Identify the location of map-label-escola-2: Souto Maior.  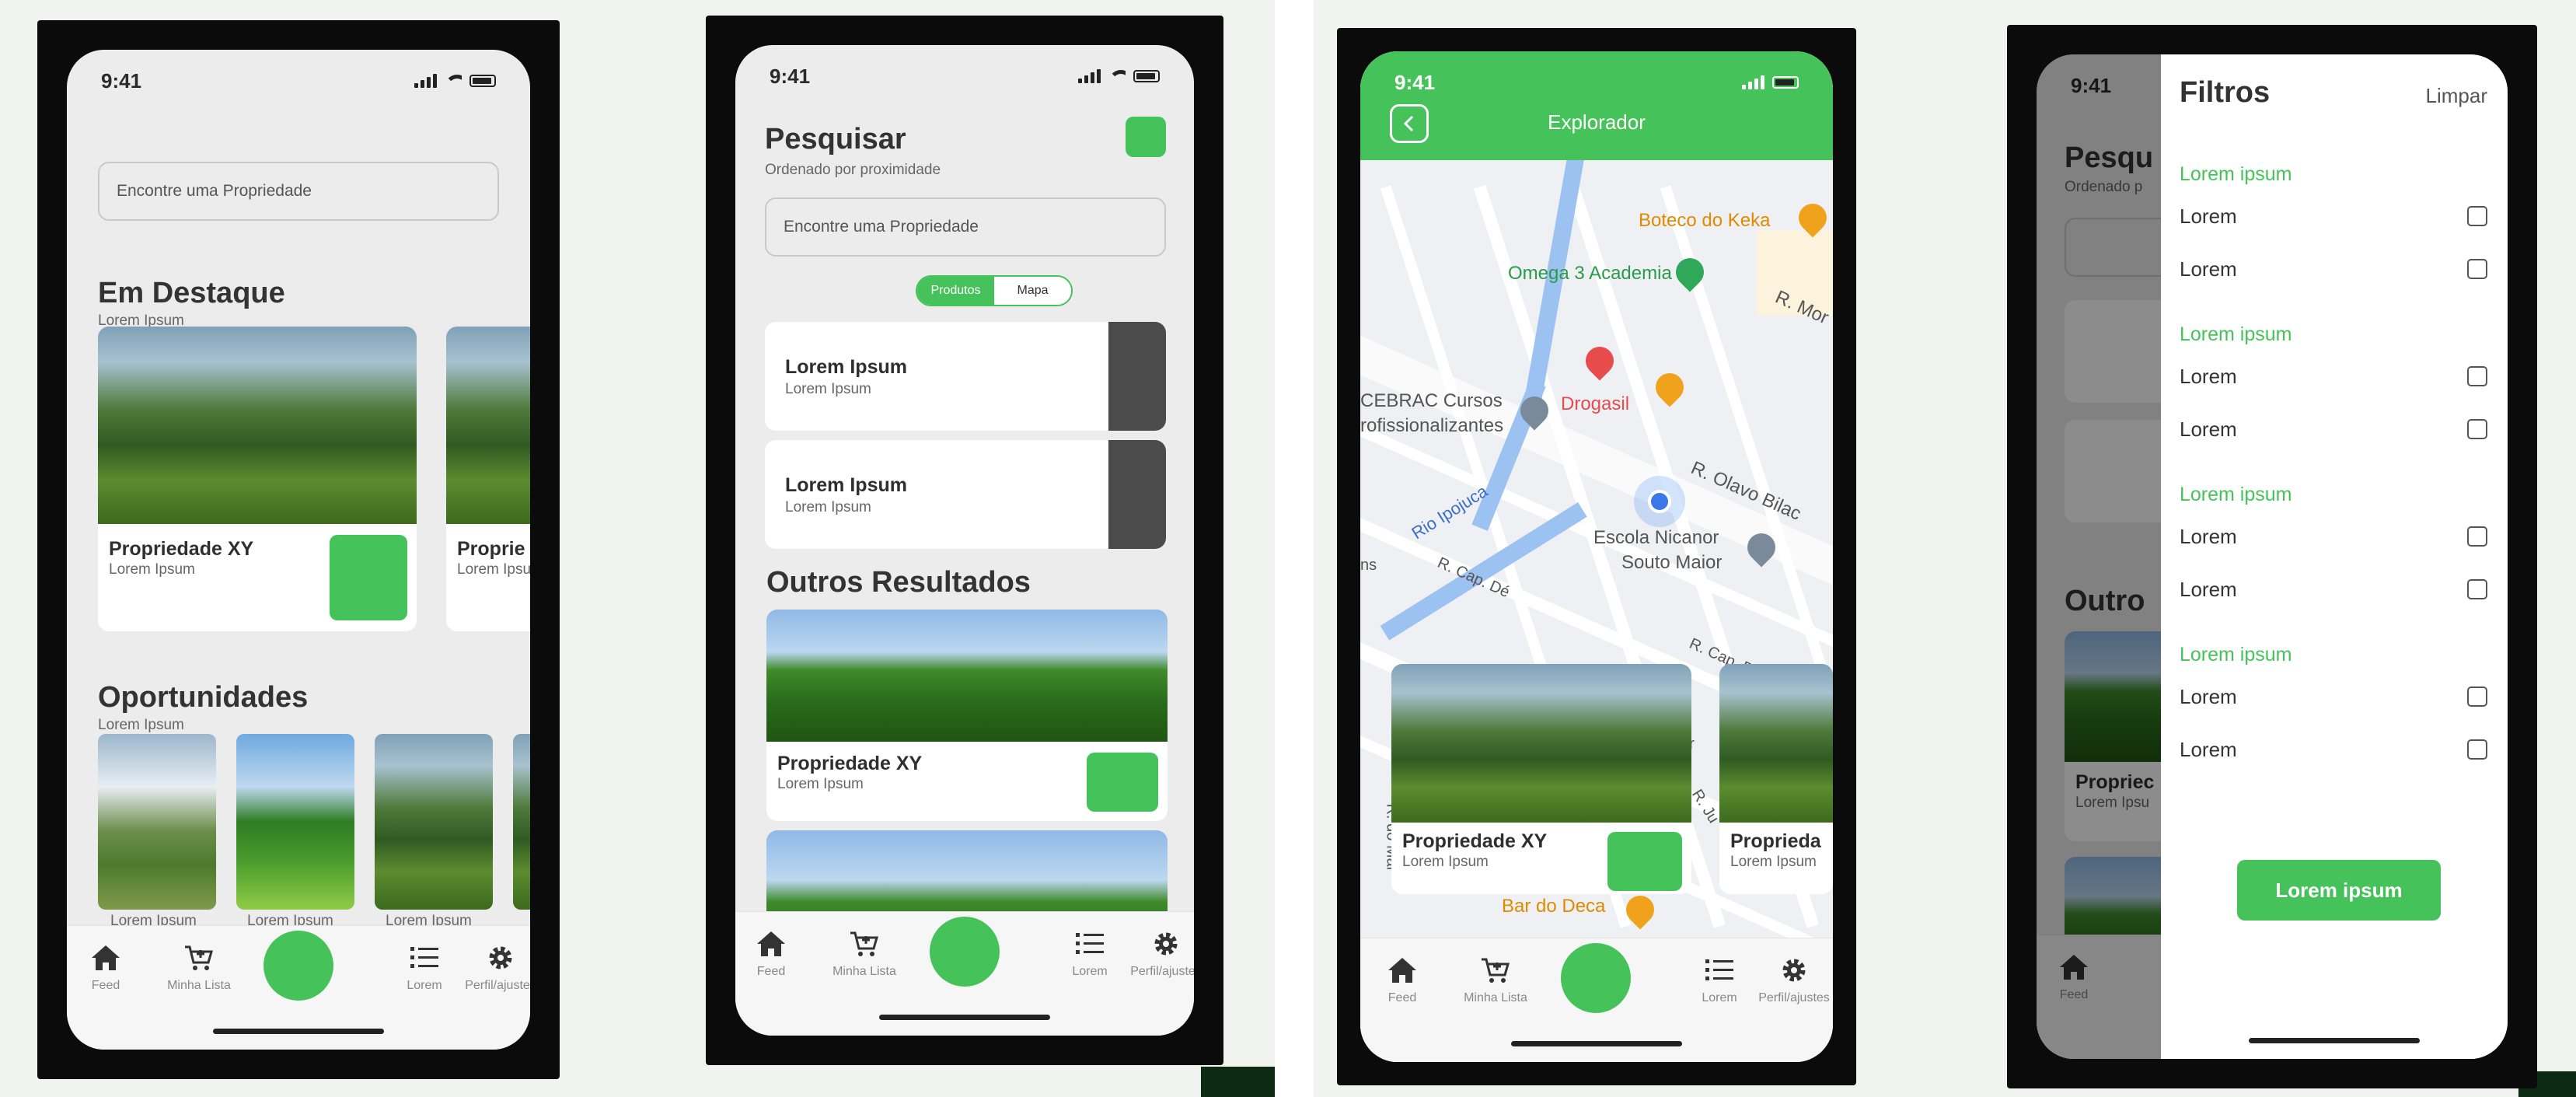
(1672, 562).